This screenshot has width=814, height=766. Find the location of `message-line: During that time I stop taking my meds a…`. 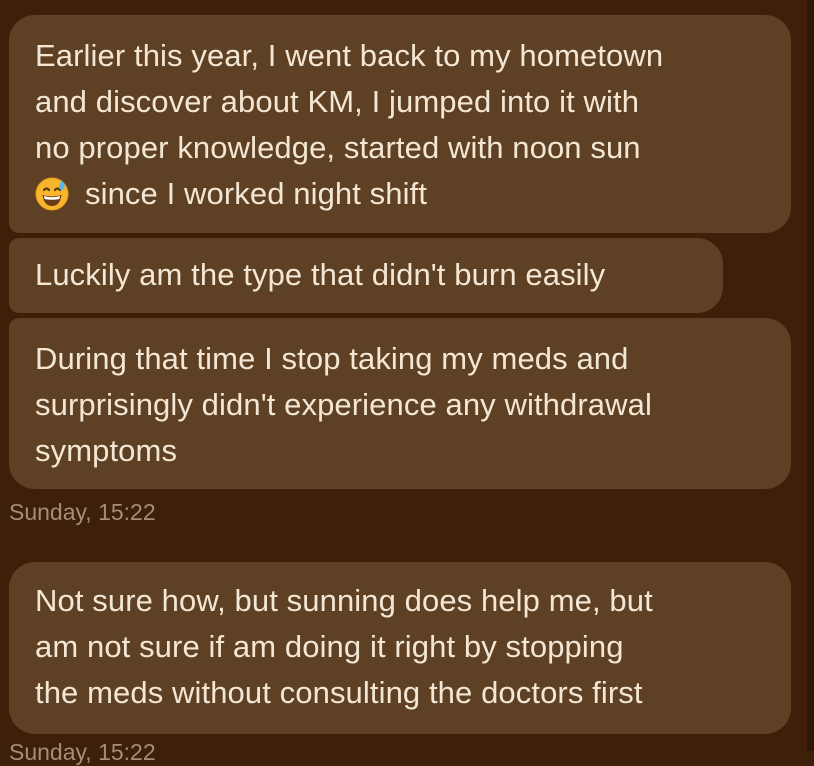

message-line: During that time I stop taking my meds a… is located at coordinates (332, 358).